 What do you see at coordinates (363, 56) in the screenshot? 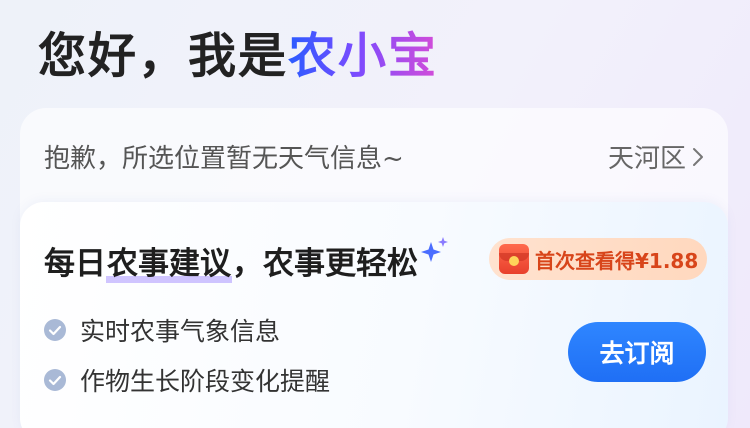
I see `brand-name: 农小宝` at bounding box center [363, 56].